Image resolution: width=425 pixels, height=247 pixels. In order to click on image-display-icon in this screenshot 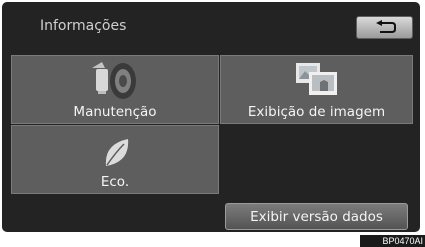, I will do `click(316, 79)`.